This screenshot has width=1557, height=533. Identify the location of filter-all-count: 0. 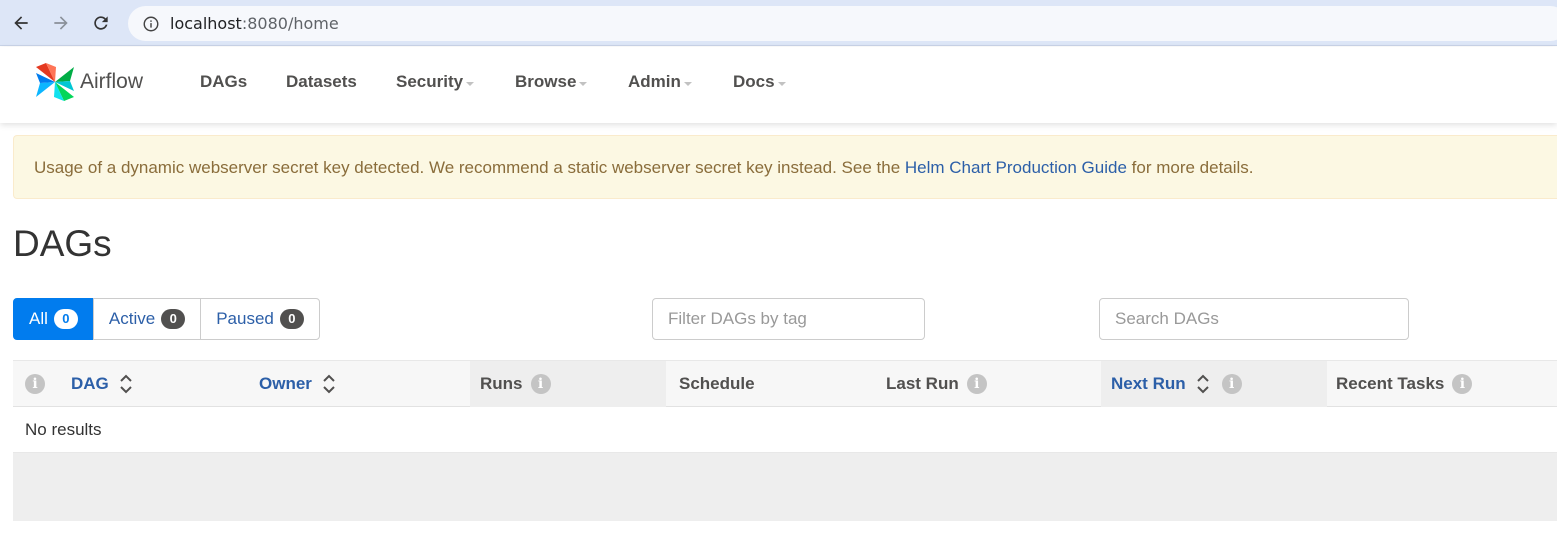
(65, 319).